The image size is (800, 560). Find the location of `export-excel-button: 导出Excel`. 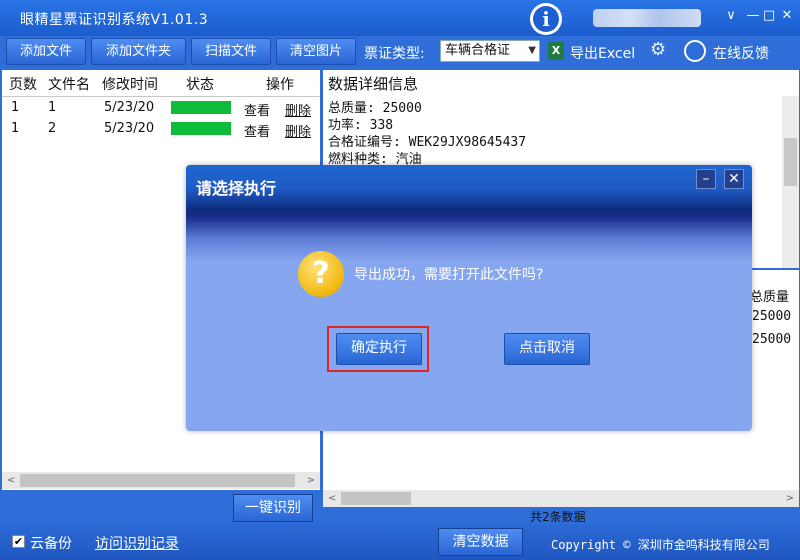

export-excel-button: 导出Excel is located at coordinates (602, 53).